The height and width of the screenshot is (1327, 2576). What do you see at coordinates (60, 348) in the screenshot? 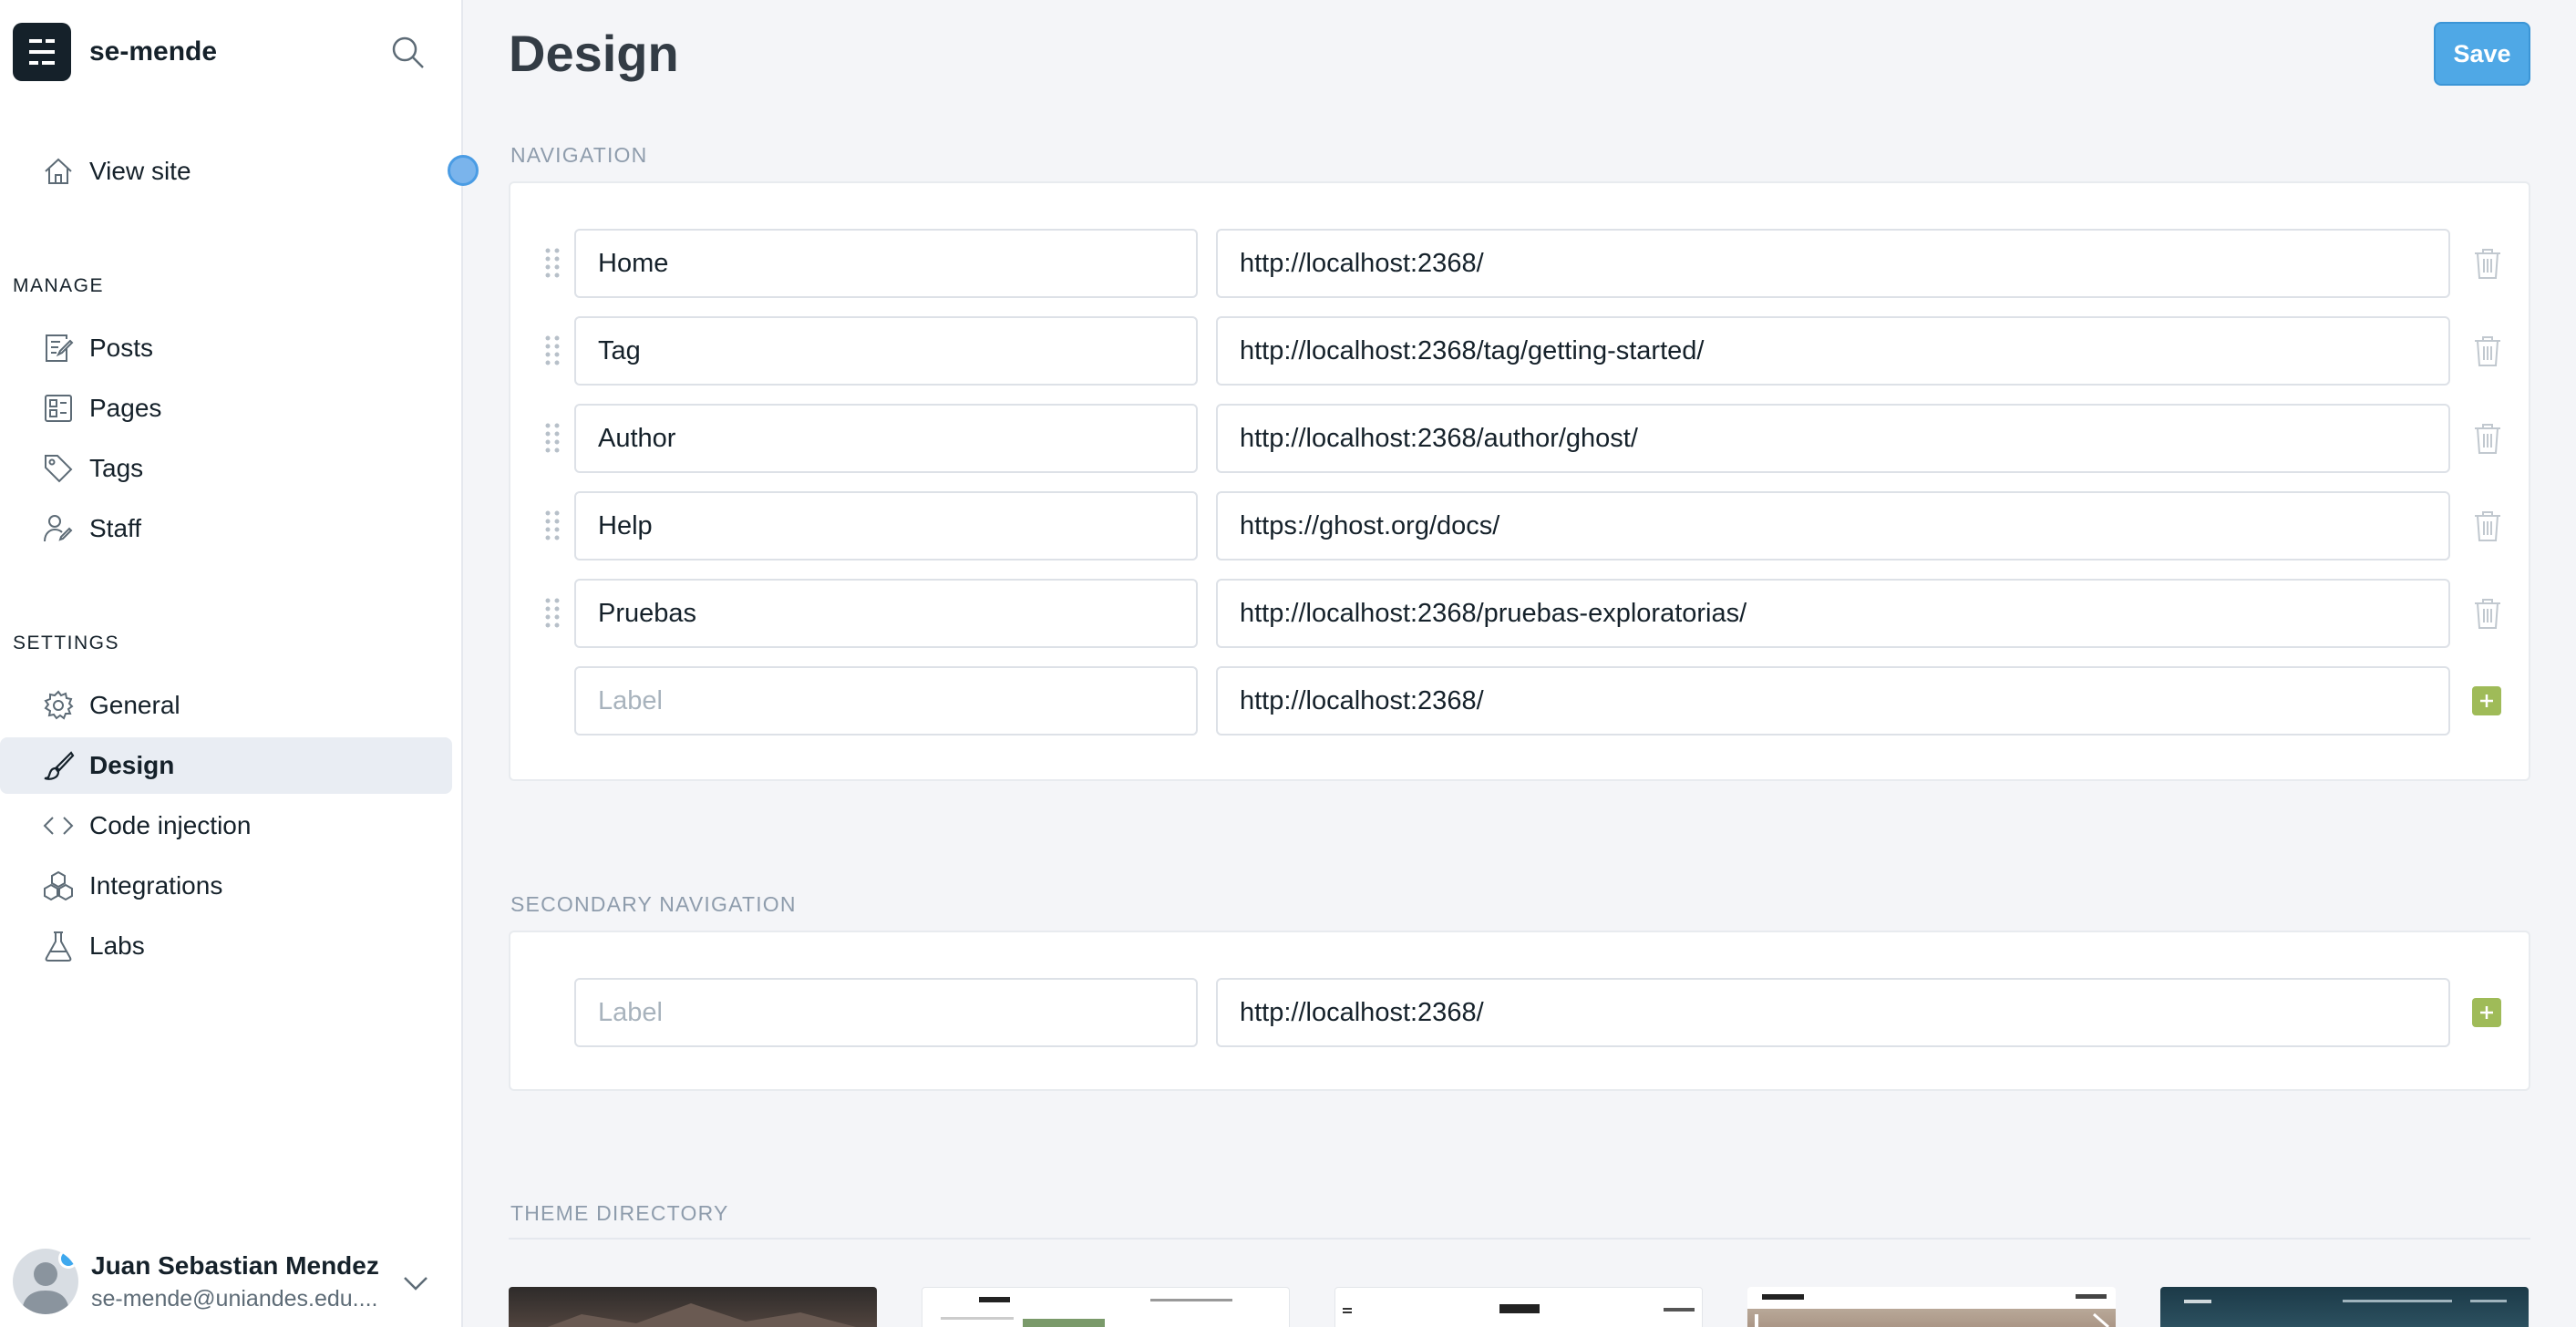
I see `posts-icon` at bounding box center [60, 348].